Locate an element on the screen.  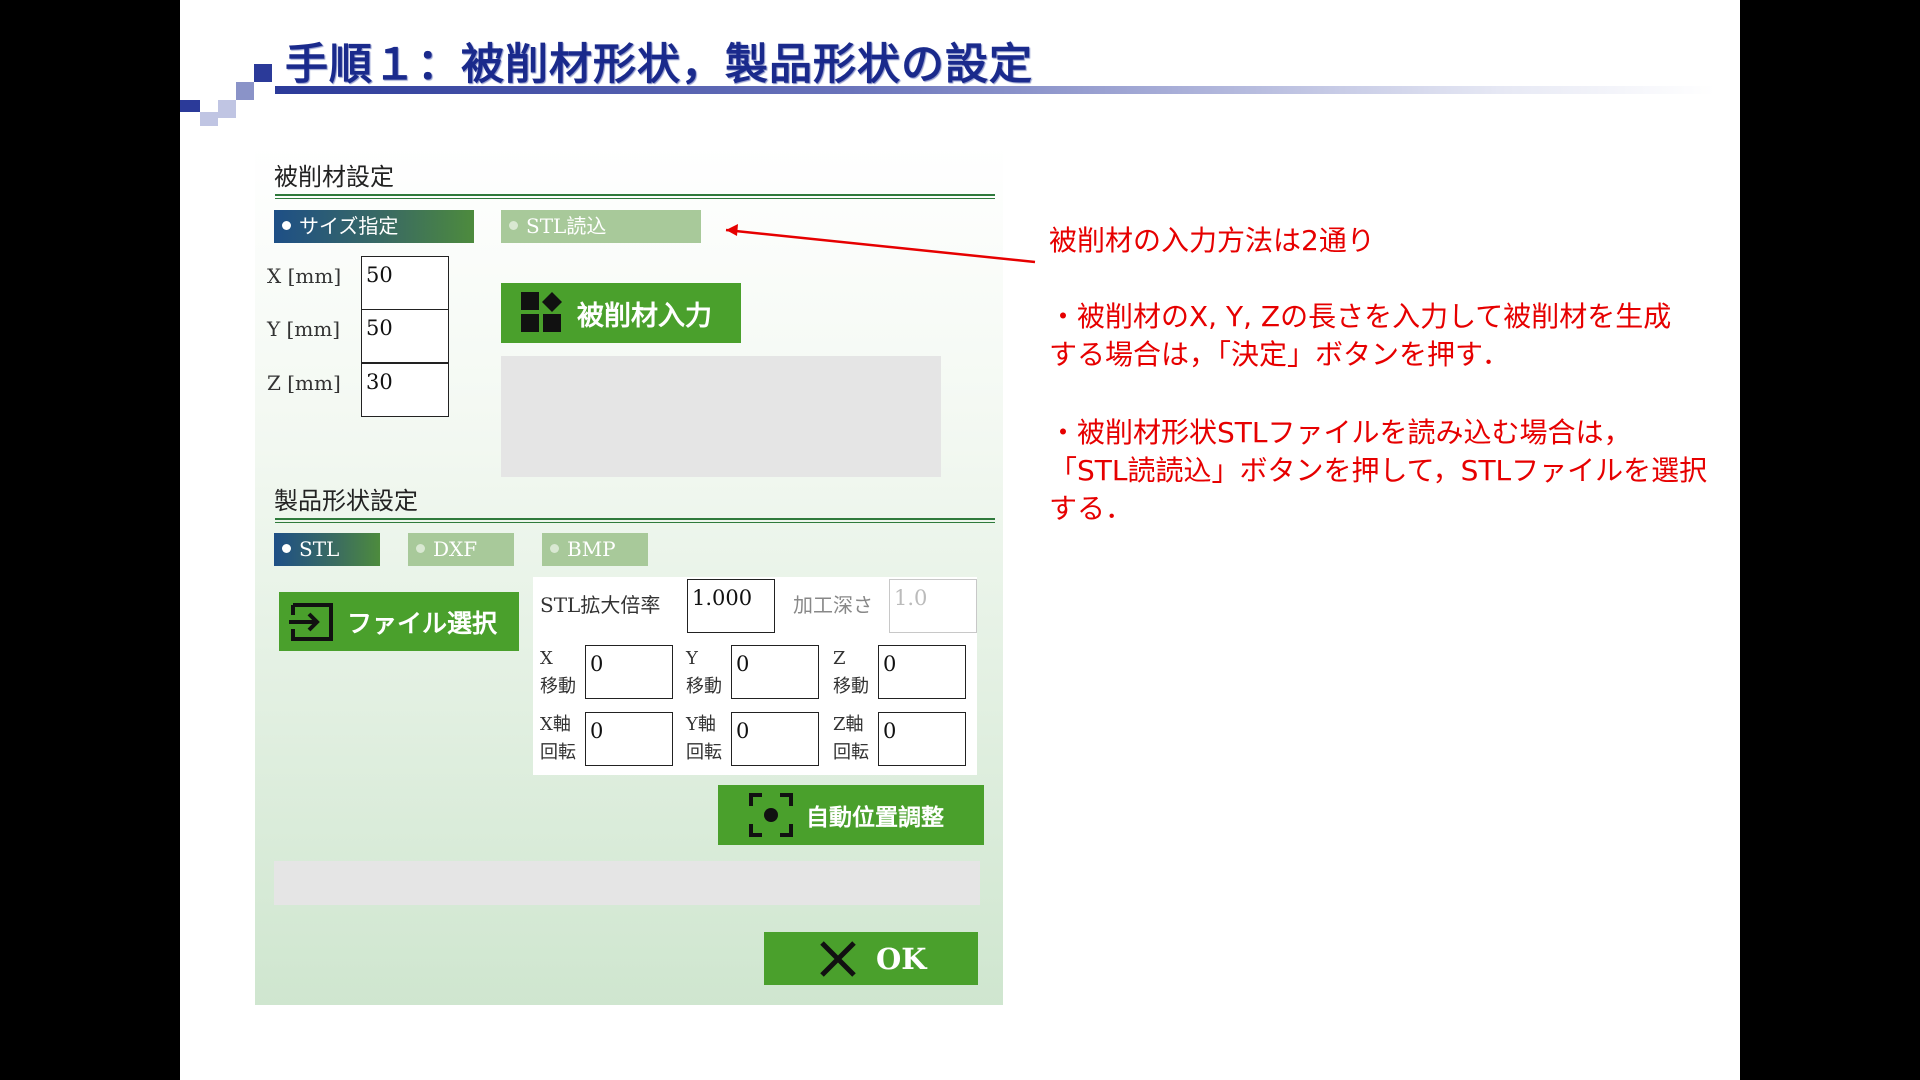
annotation-line: する場合は，「決定」ボタンを押す． is located at coordinates (1279, 354).